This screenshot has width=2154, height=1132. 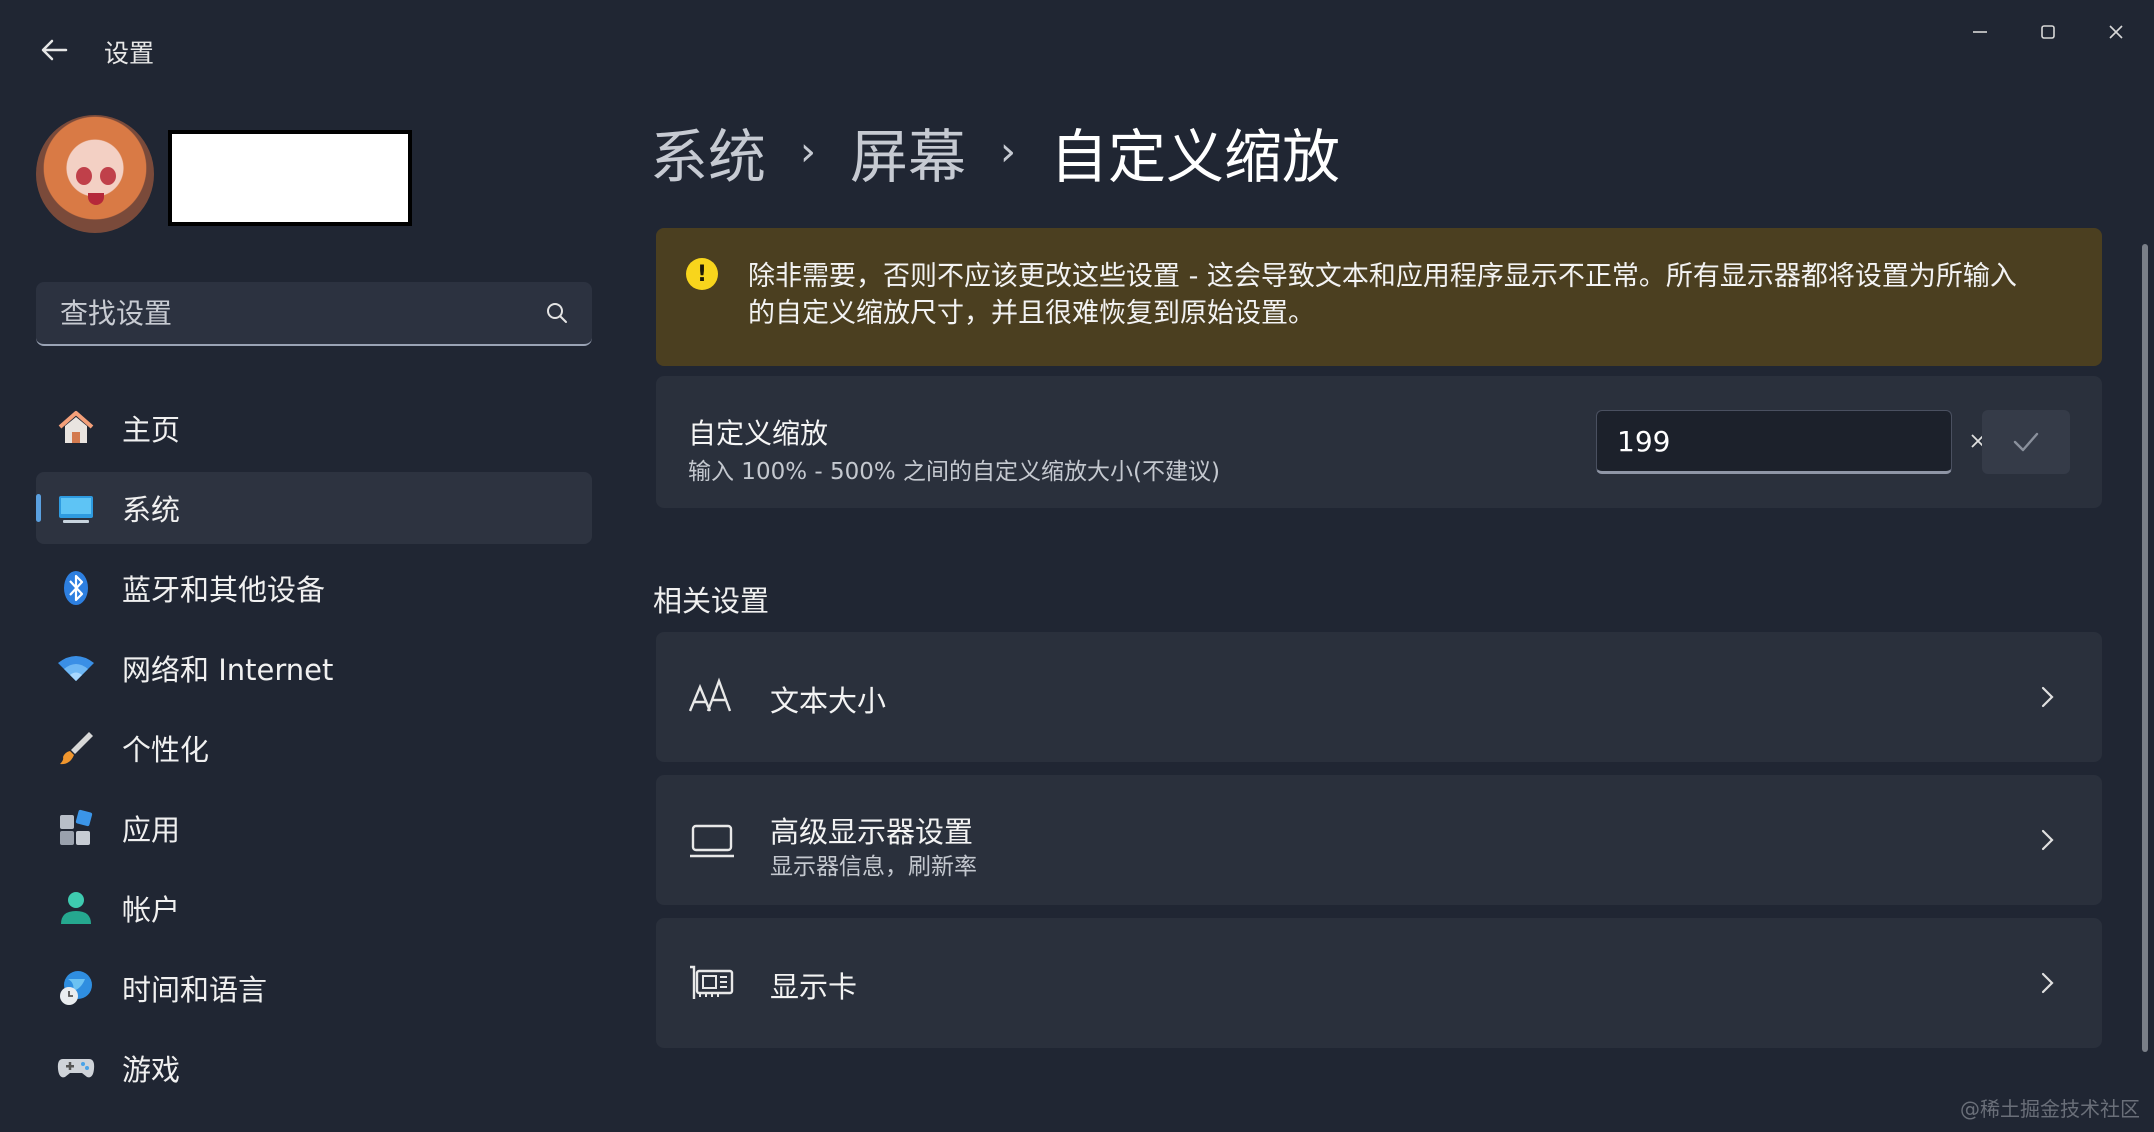 I want to click on text-size-icon, so click(x=712, y=697).